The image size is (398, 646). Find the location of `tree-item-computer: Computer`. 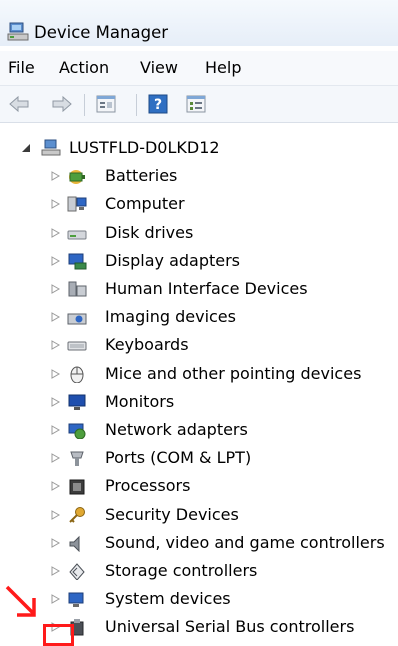

tree-item-computer: Computer is located at coordinates (199, 204).